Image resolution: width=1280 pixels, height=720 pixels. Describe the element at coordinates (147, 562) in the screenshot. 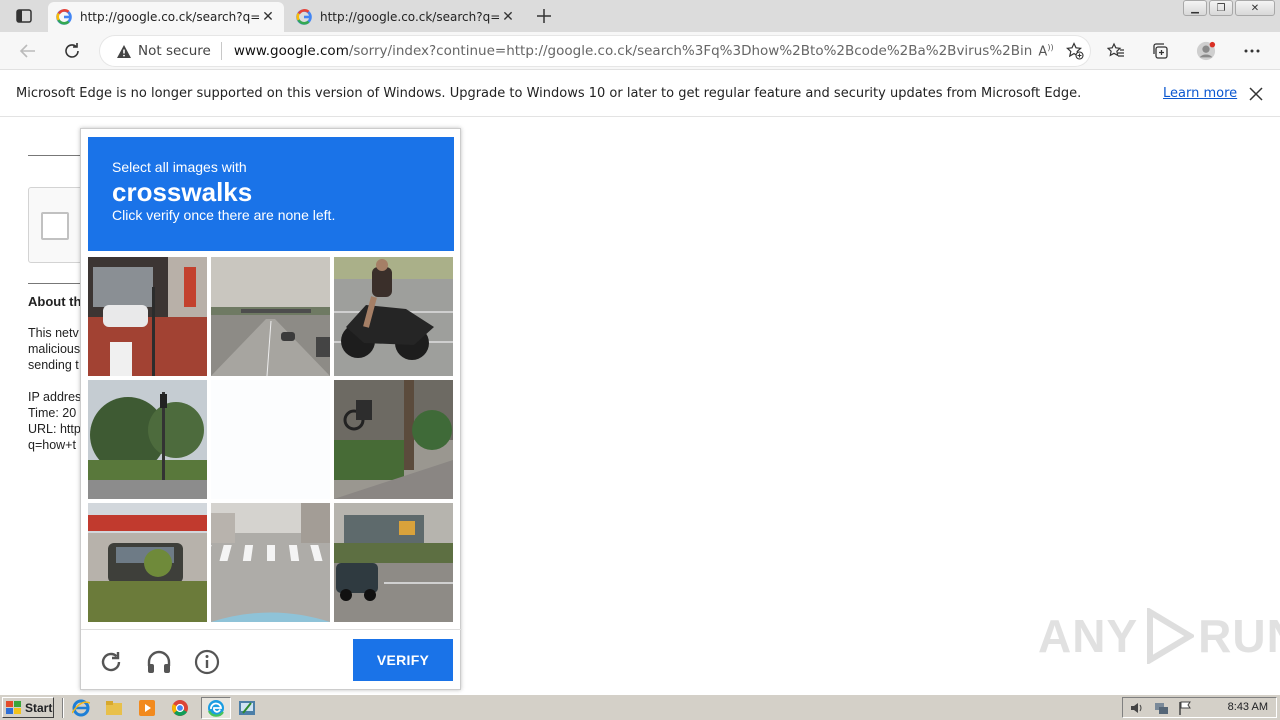

I see `image-tile-parked-car` at that location.